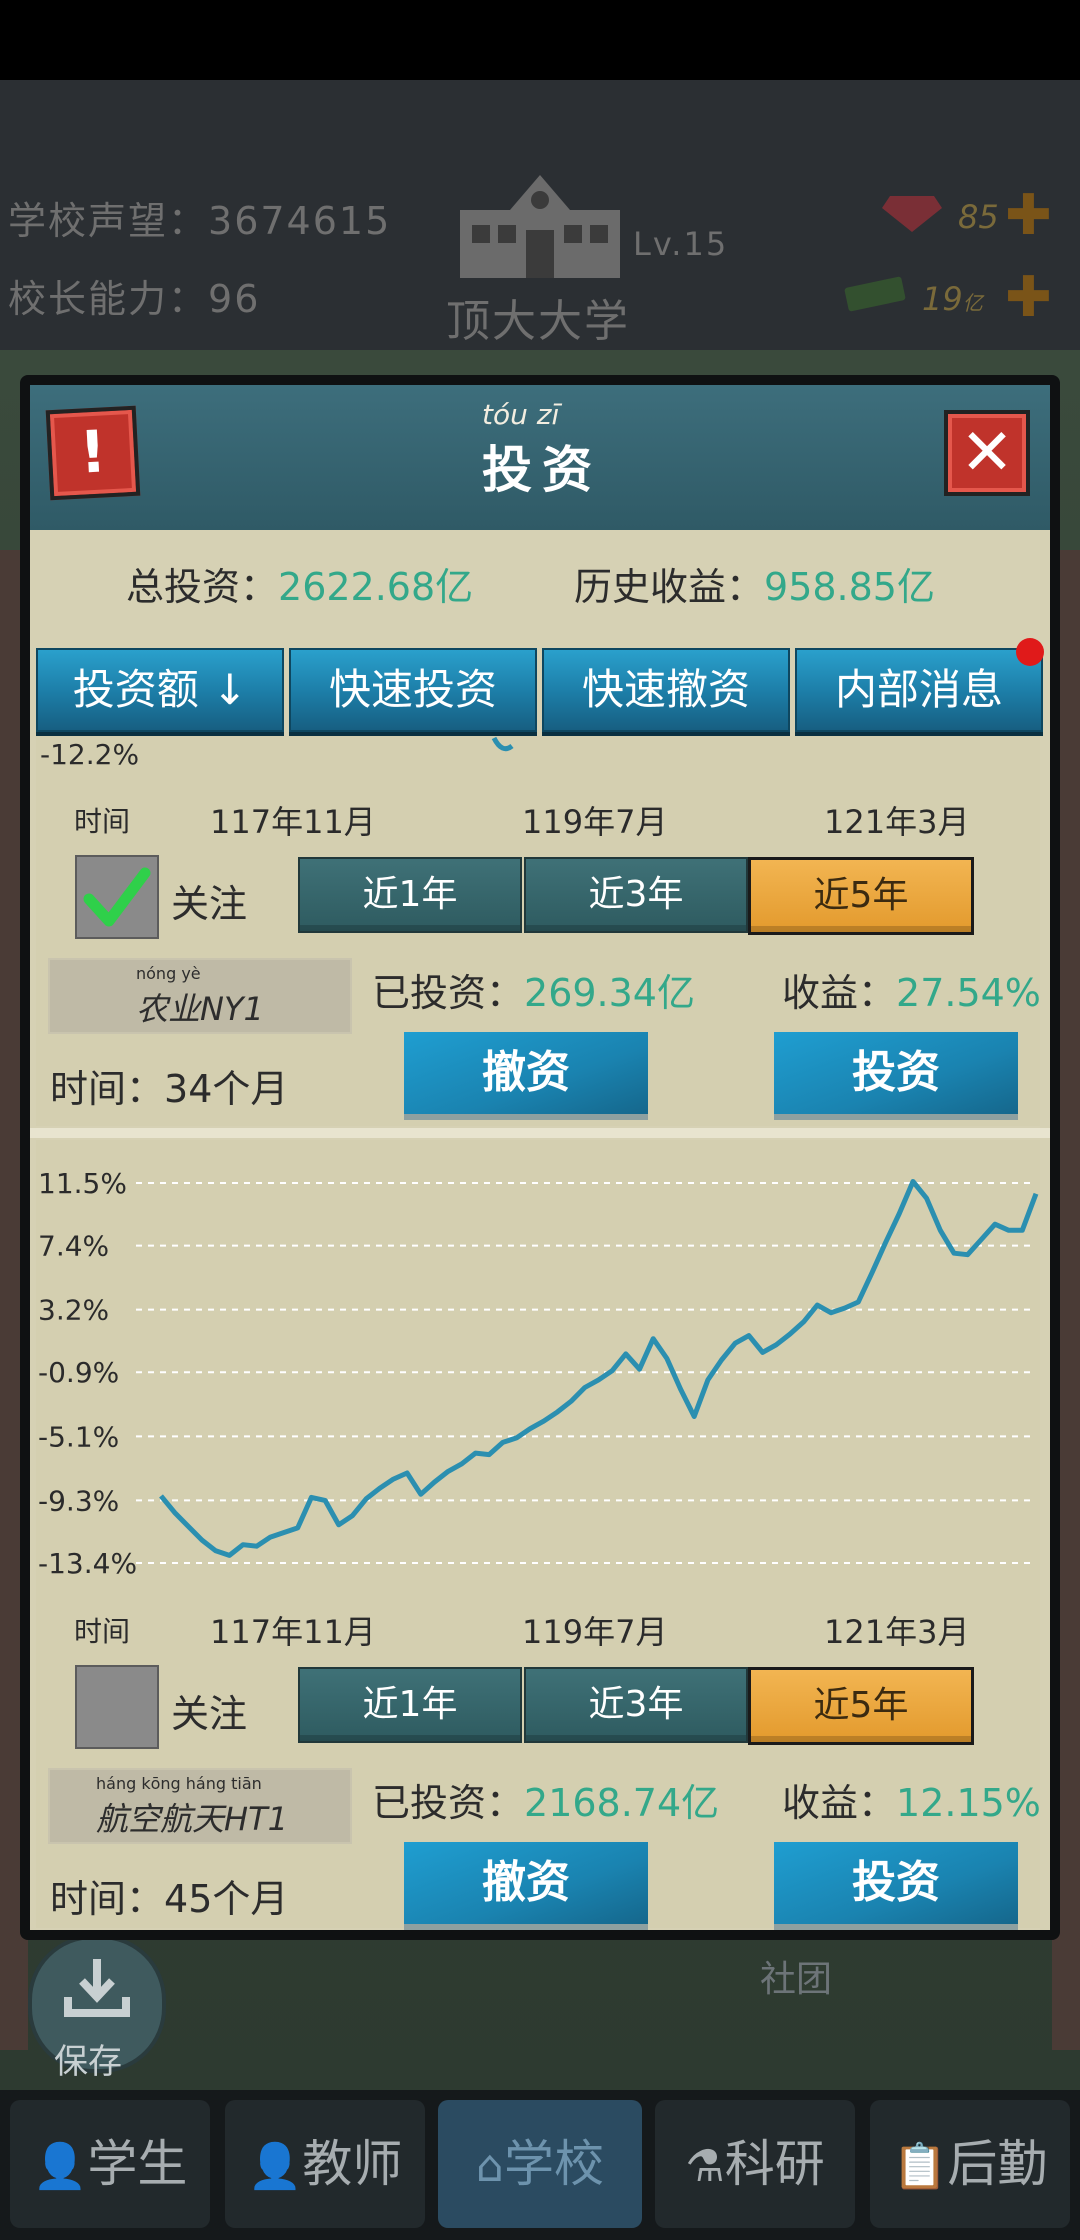 The height and width of the screenshot is (2240, 1080). I want to click on invested-value: 2168.74亿, so click(622, 1803).